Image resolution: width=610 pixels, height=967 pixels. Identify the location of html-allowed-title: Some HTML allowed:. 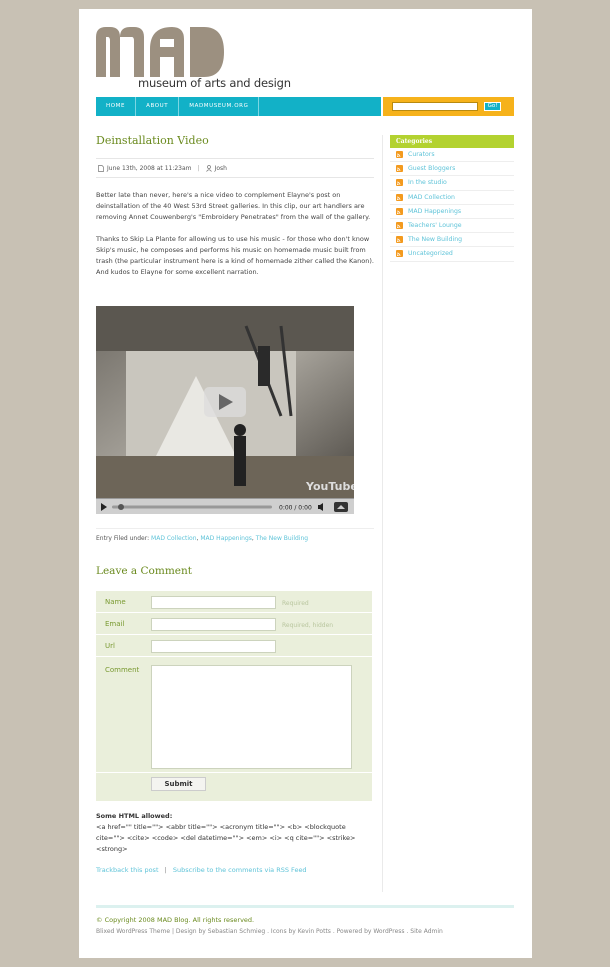
(134, 816).